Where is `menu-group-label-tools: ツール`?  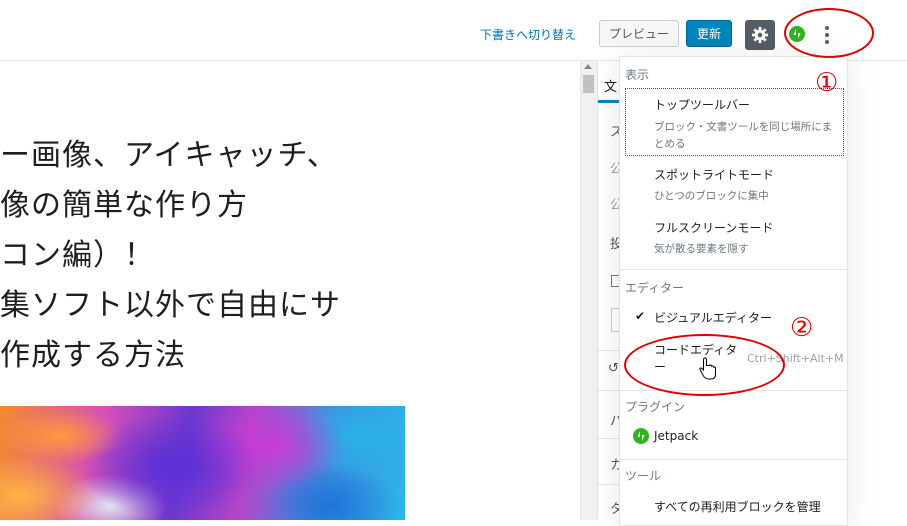 menu-group-label-tools: ツール is located at coordinates (643, 476).